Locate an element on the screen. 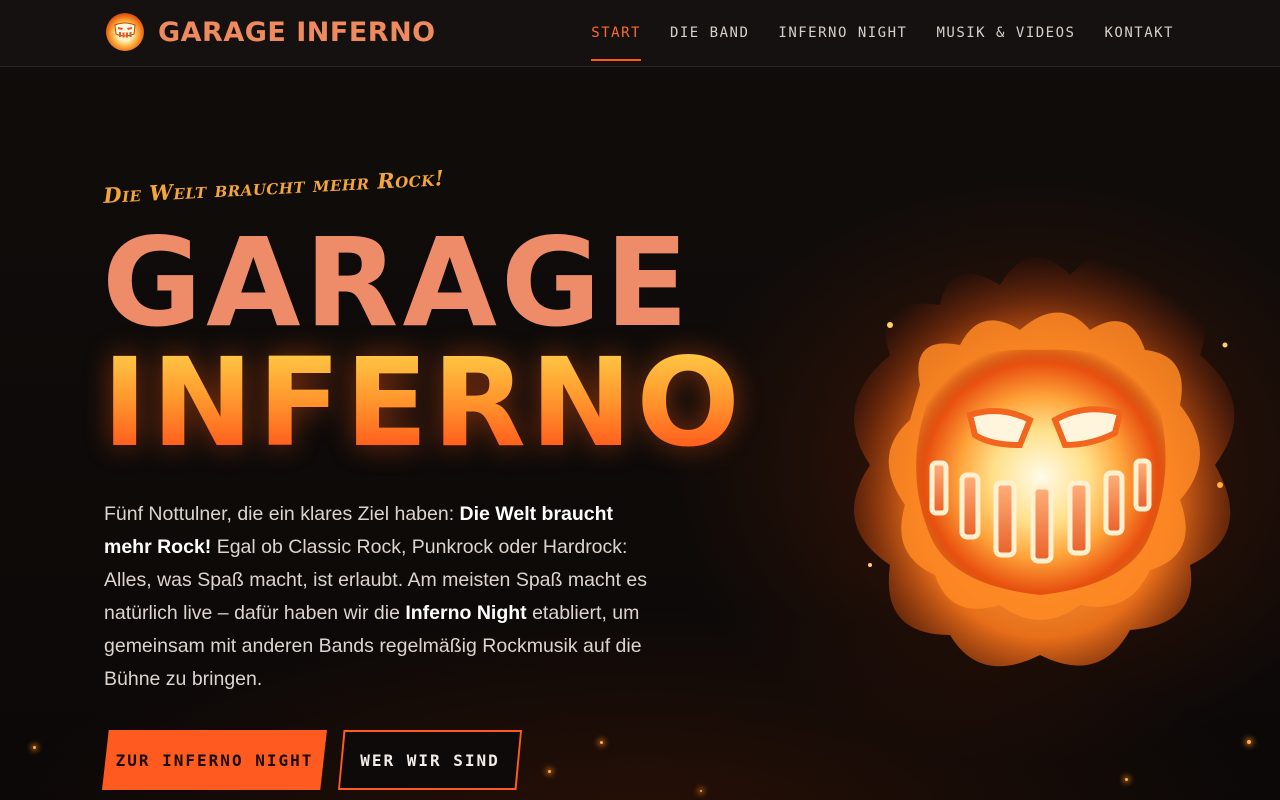  about-us-button: WER WIR SIND is located at coordinates (430, 760).